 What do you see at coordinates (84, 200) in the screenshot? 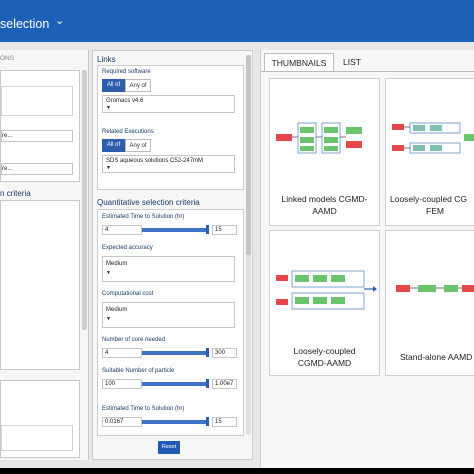
I see `left-scrollbar` at bounding box center [84, 200].